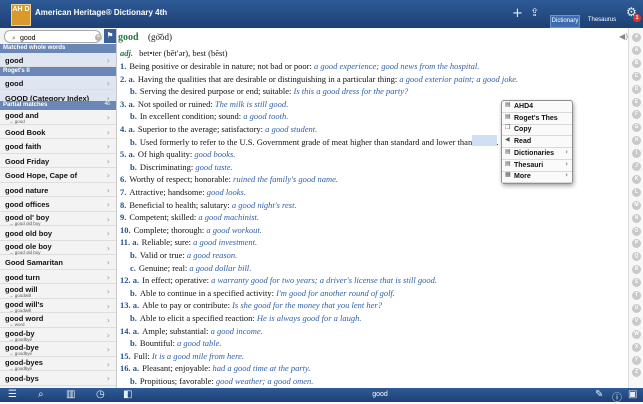 The image size is (643, 404). Describe the element at coordinates (636, 373) in the screenshot. I see `alphabet-letter: Z` at that location.